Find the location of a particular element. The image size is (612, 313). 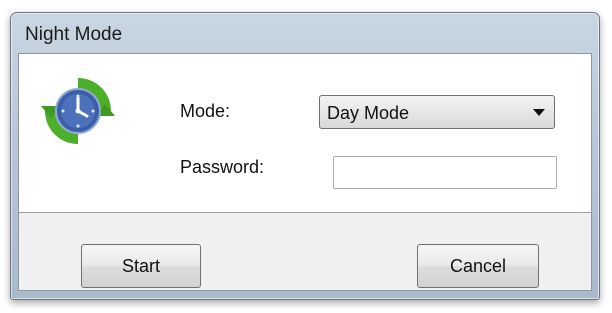

mode-select: Day Mode is located at coordinates (437, 112).